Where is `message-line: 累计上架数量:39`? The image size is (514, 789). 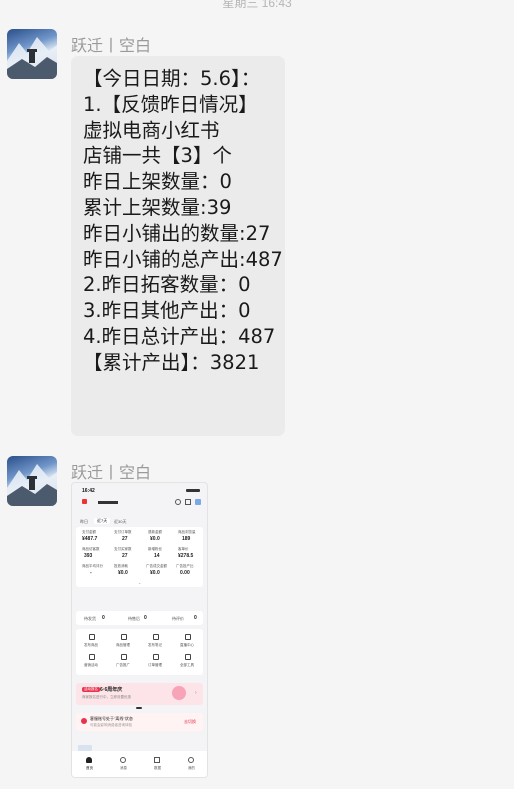
message-line: 累计上架数量:39 is located at coordinates (157, 207).